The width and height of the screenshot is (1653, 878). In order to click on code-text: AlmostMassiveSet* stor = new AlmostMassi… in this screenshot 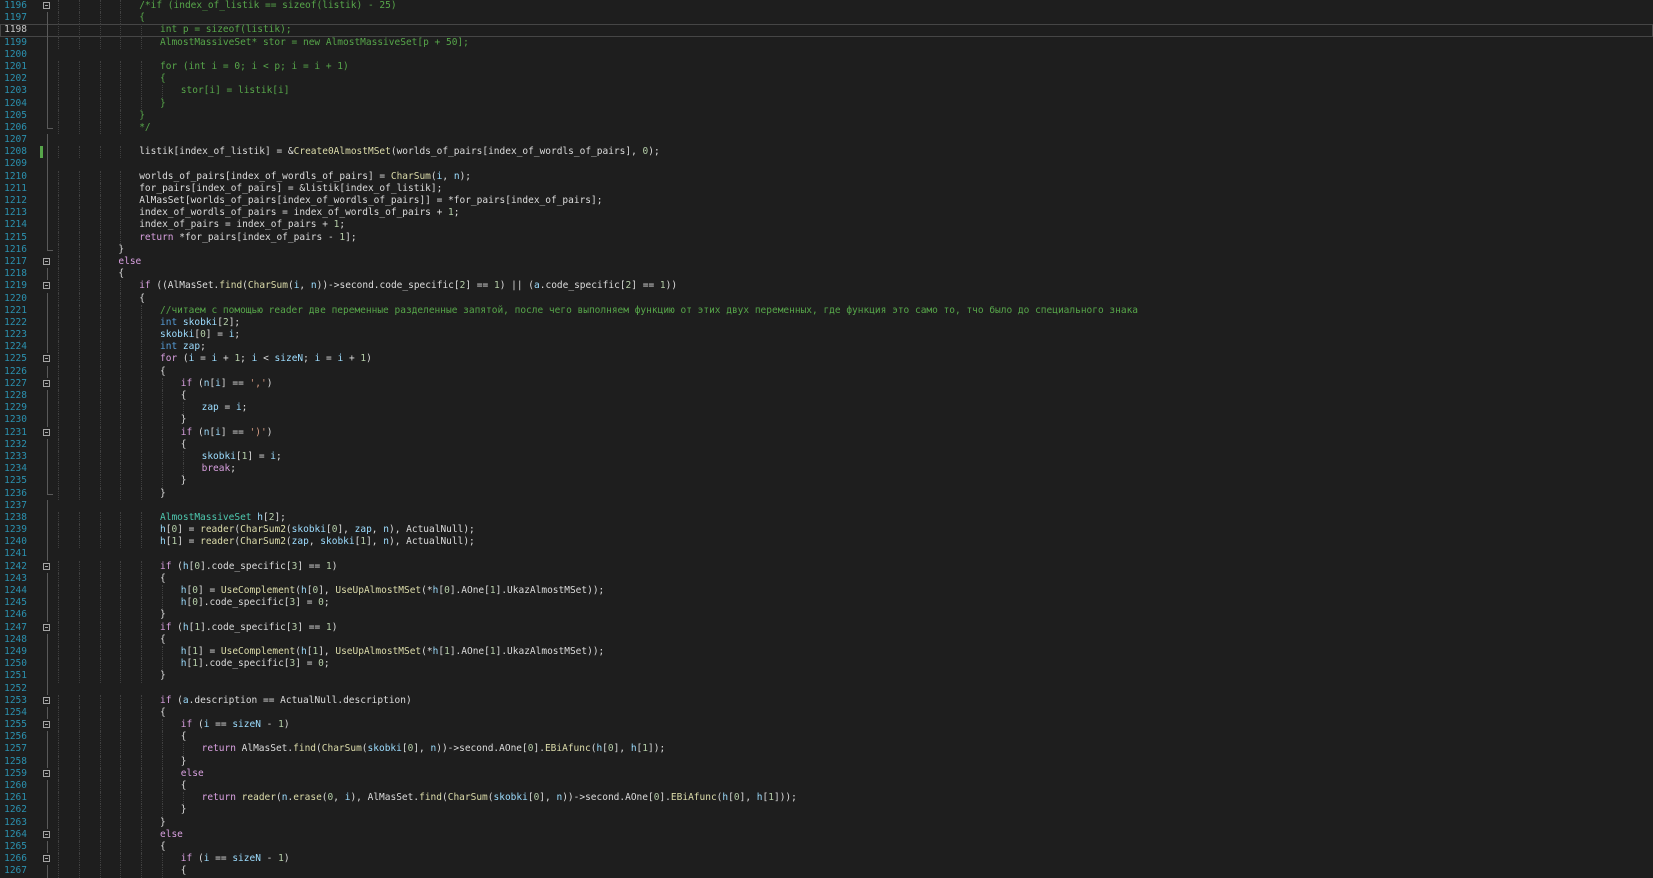, I will do `click(314, 43)`.